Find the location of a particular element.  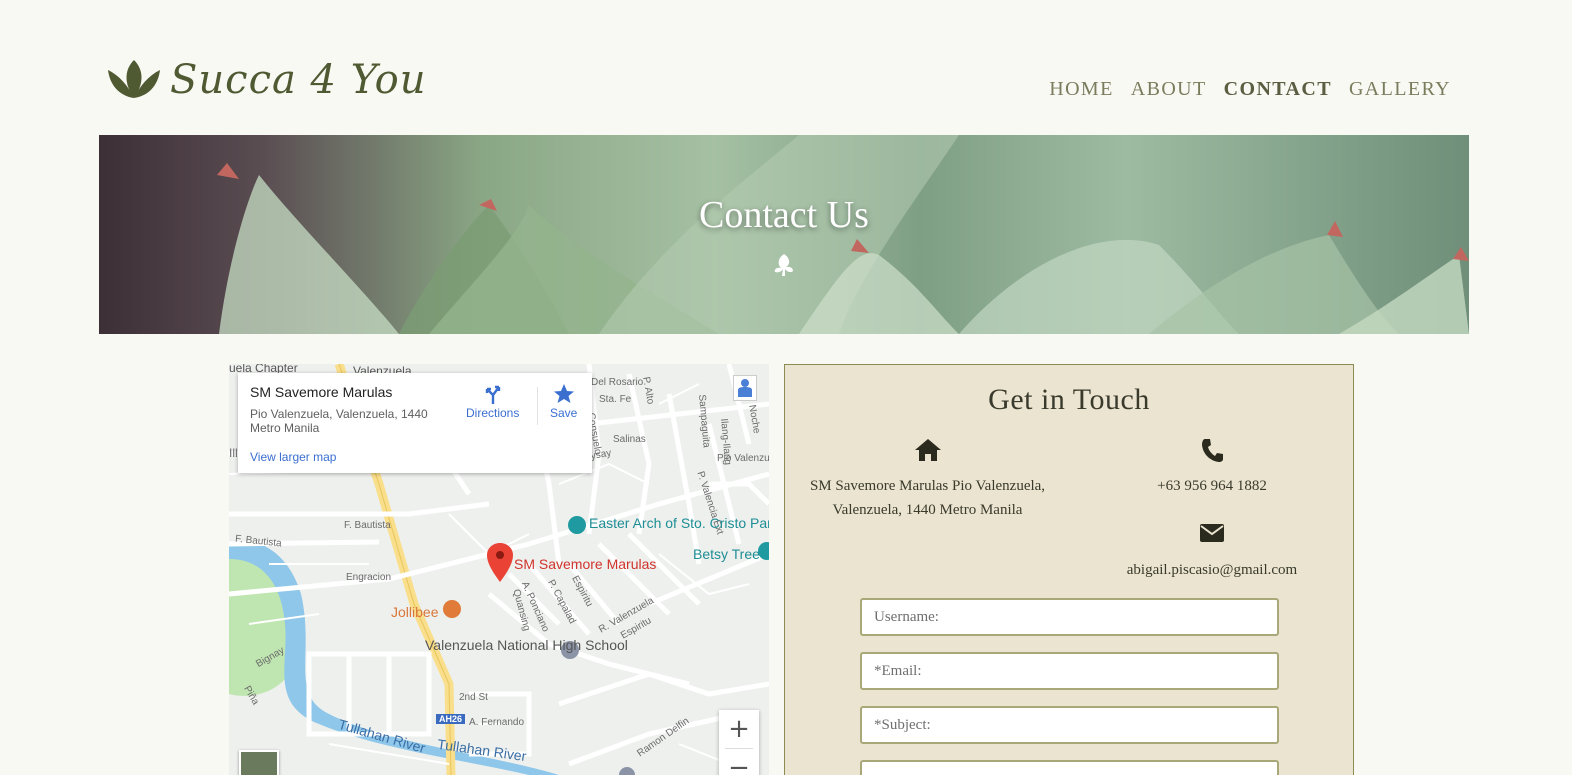

map-label: Pio Valenzu is located at coordinates (743, 458).